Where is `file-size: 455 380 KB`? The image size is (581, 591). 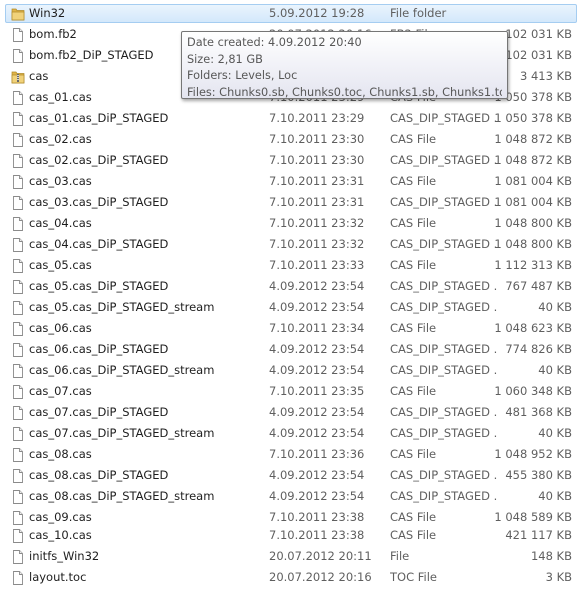
file-size: 455 380 KB is located at coordinates (538, 475).